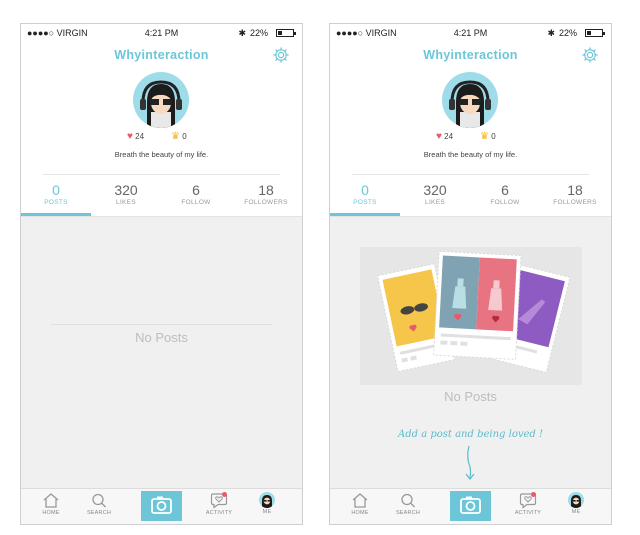 The image size is (640, 535). I want to click on photo-cards-illustration, so click(473, 312).